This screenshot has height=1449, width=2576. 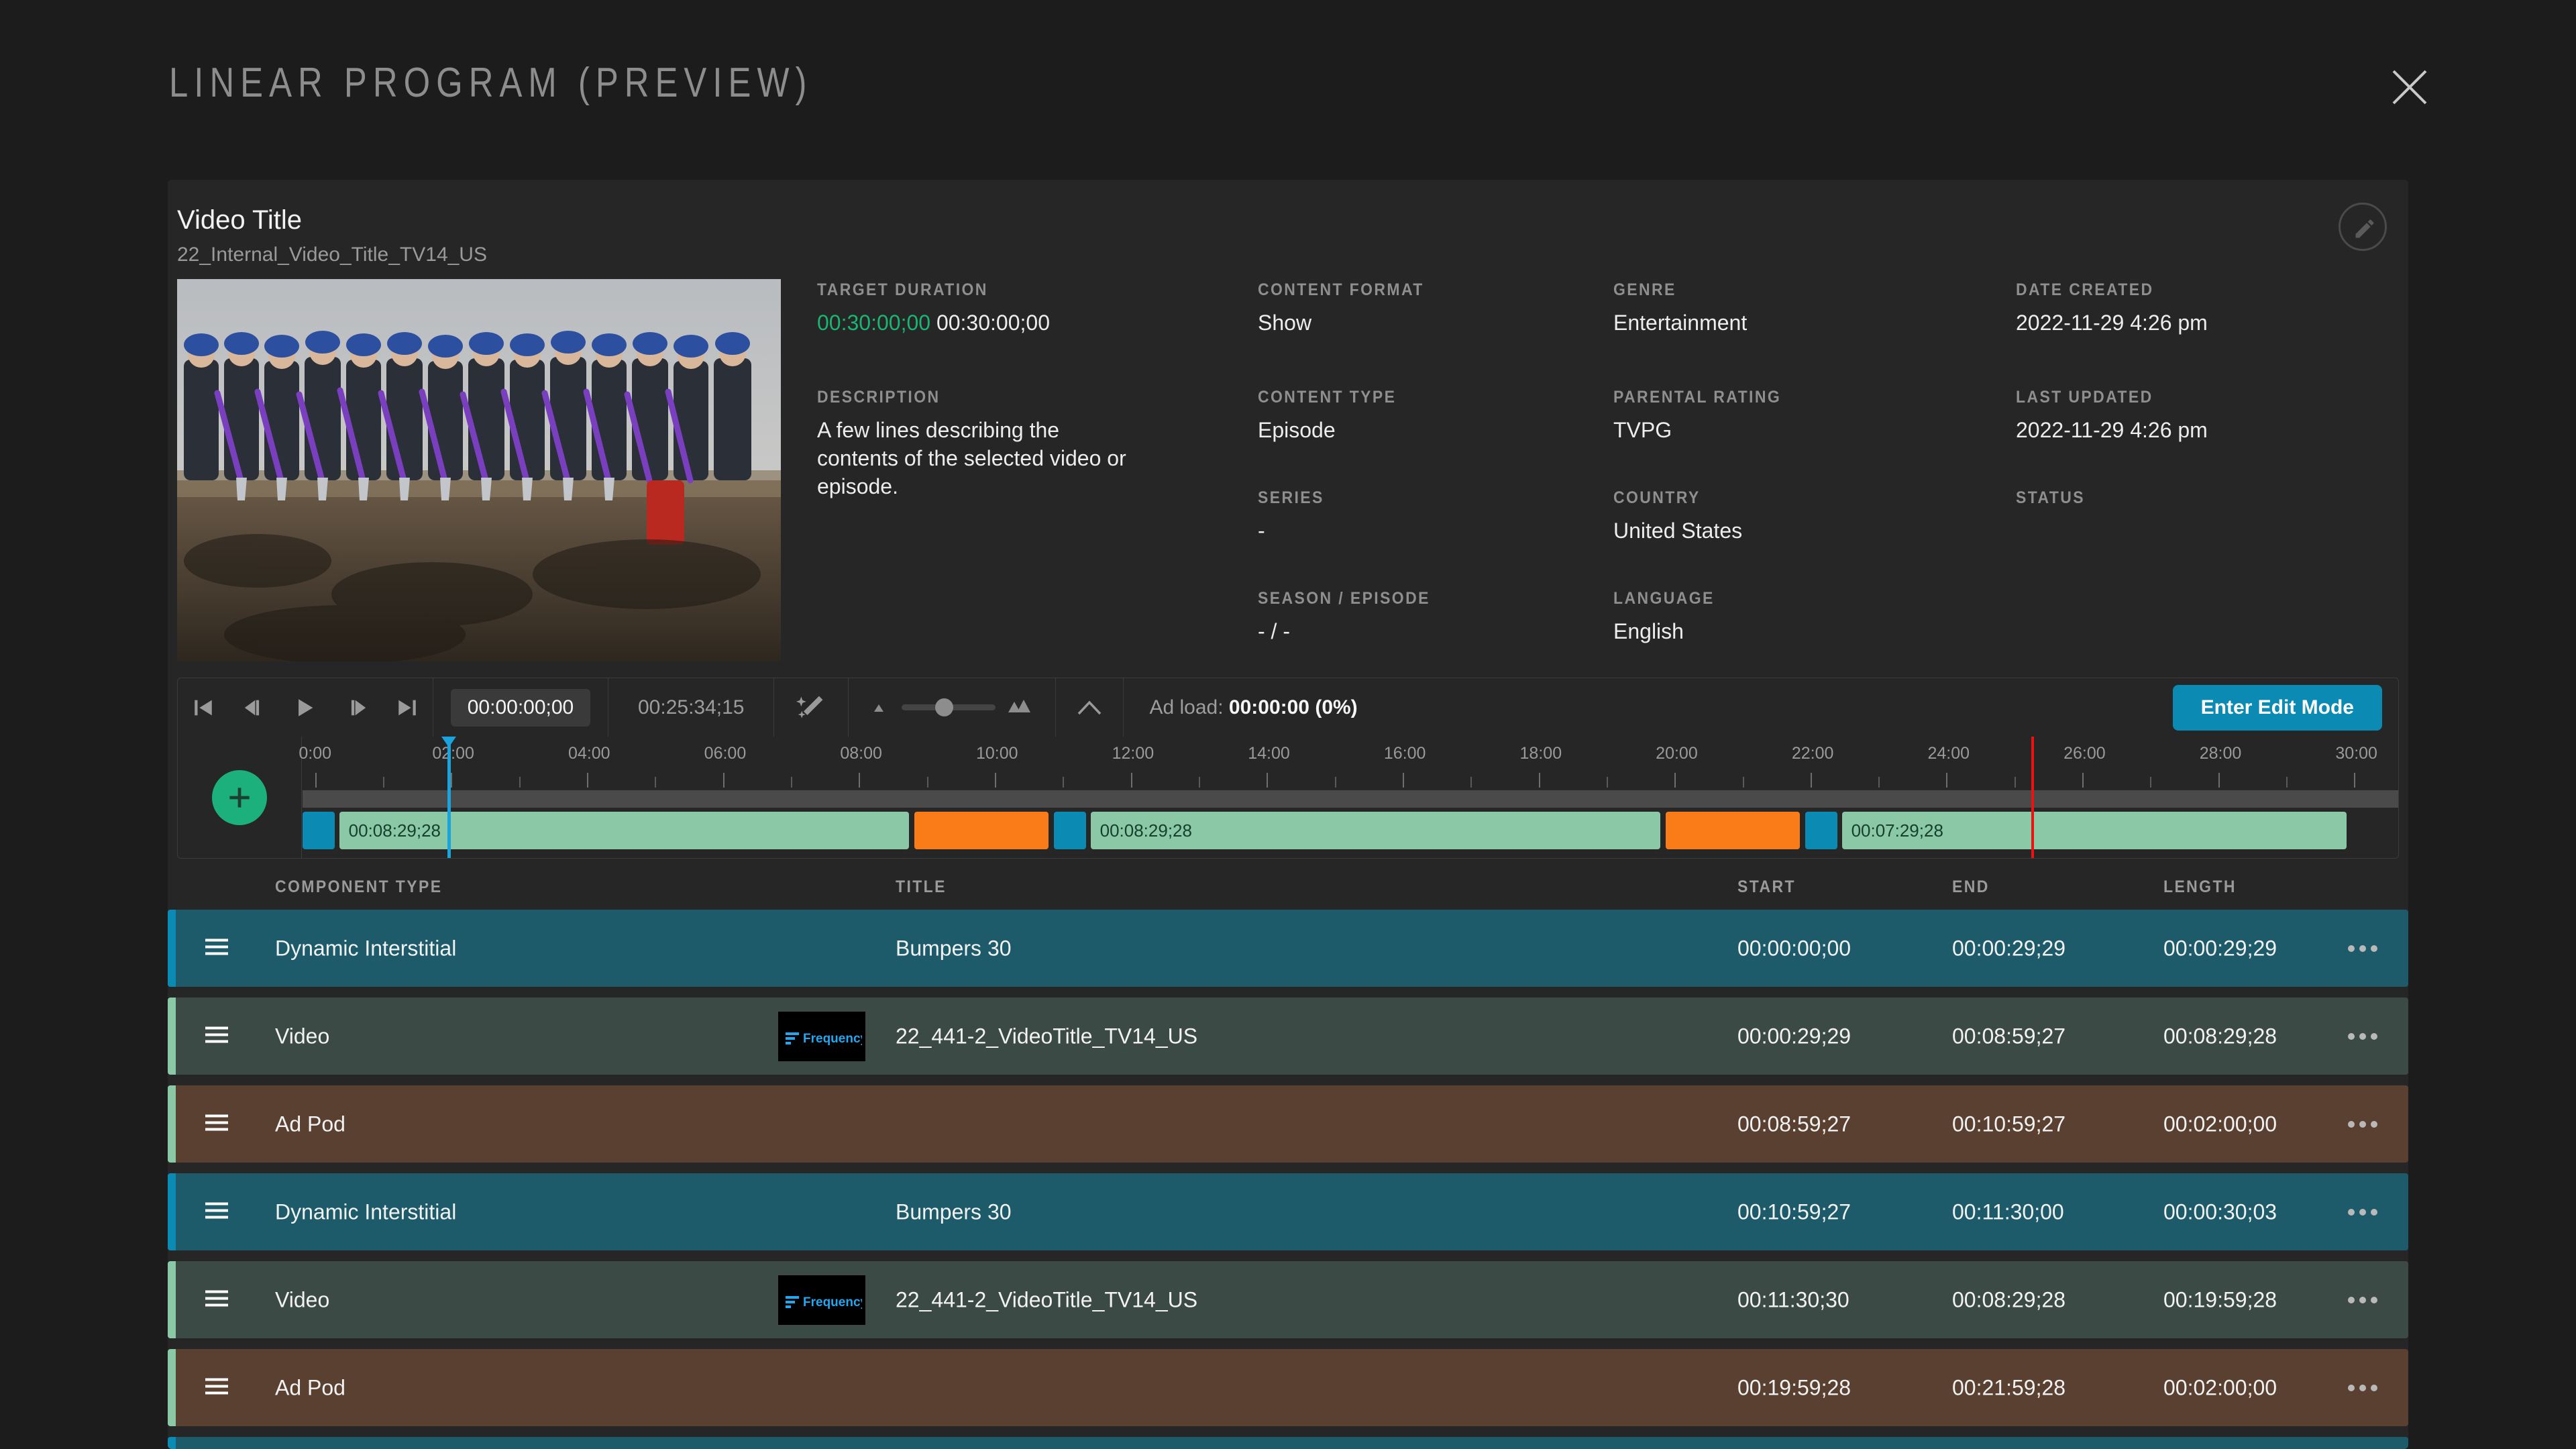 What do you see at coordinates (993, 323) in the screenshot?
I see `target-duration-target: 00:30:00;00` at bounding box center [993, 323].